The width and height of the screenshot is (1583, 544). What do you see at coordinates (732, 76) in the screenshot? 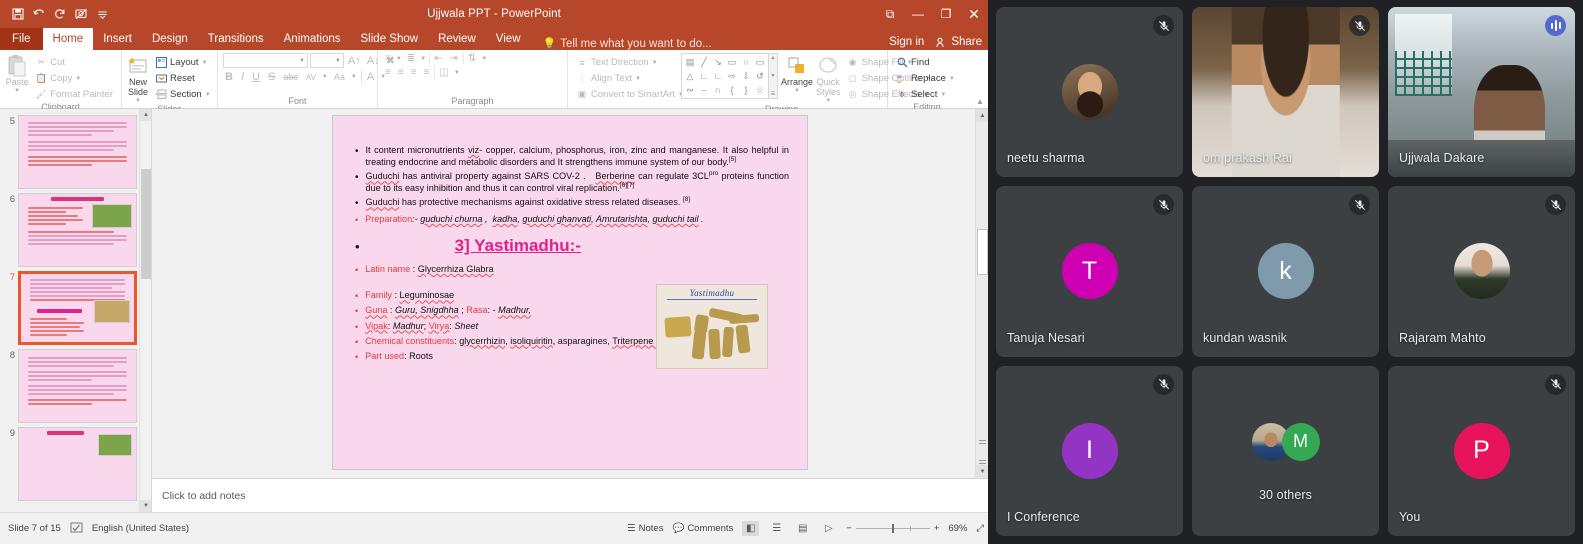
I see `shape-right-arrow-icon: ⇨` at bounding box center [732, 76].